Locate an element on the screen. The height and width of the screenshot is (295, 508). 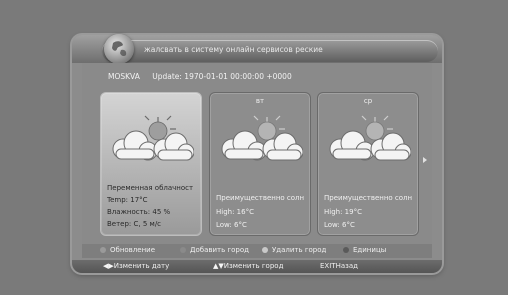
exit-key-label: EXIT is located at coordinates (328, 266).